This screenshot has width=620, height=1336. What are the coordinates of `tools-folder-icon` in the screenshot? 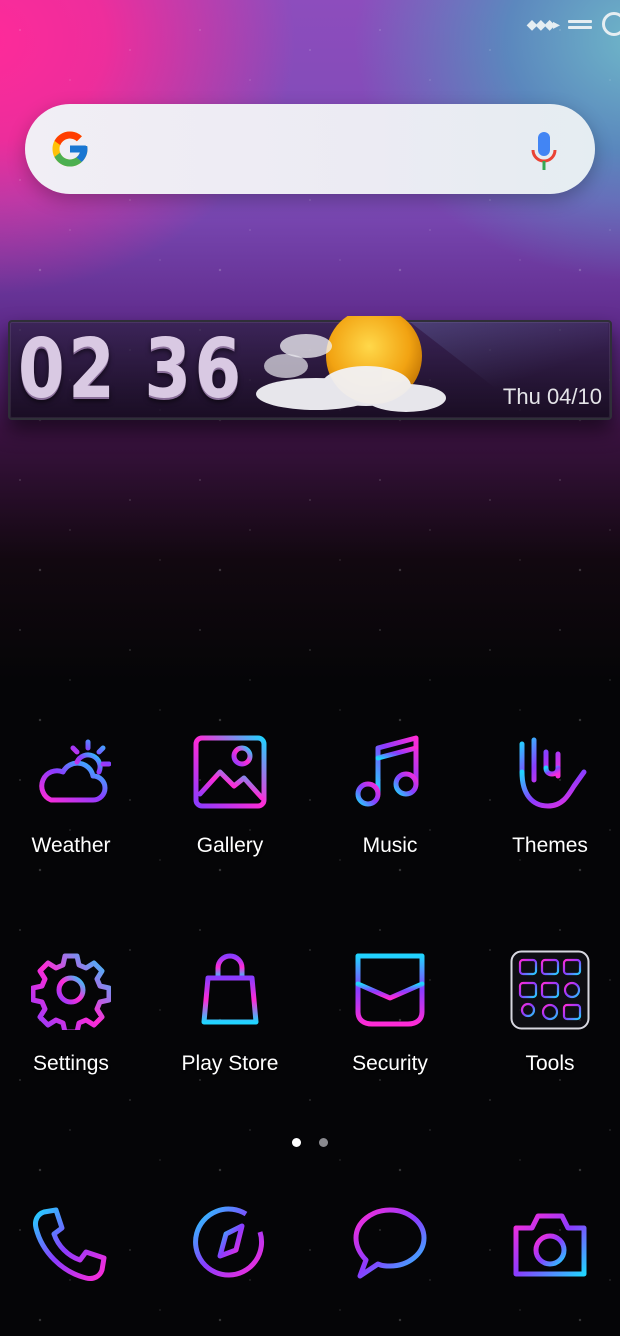 It's located at (550, 990).